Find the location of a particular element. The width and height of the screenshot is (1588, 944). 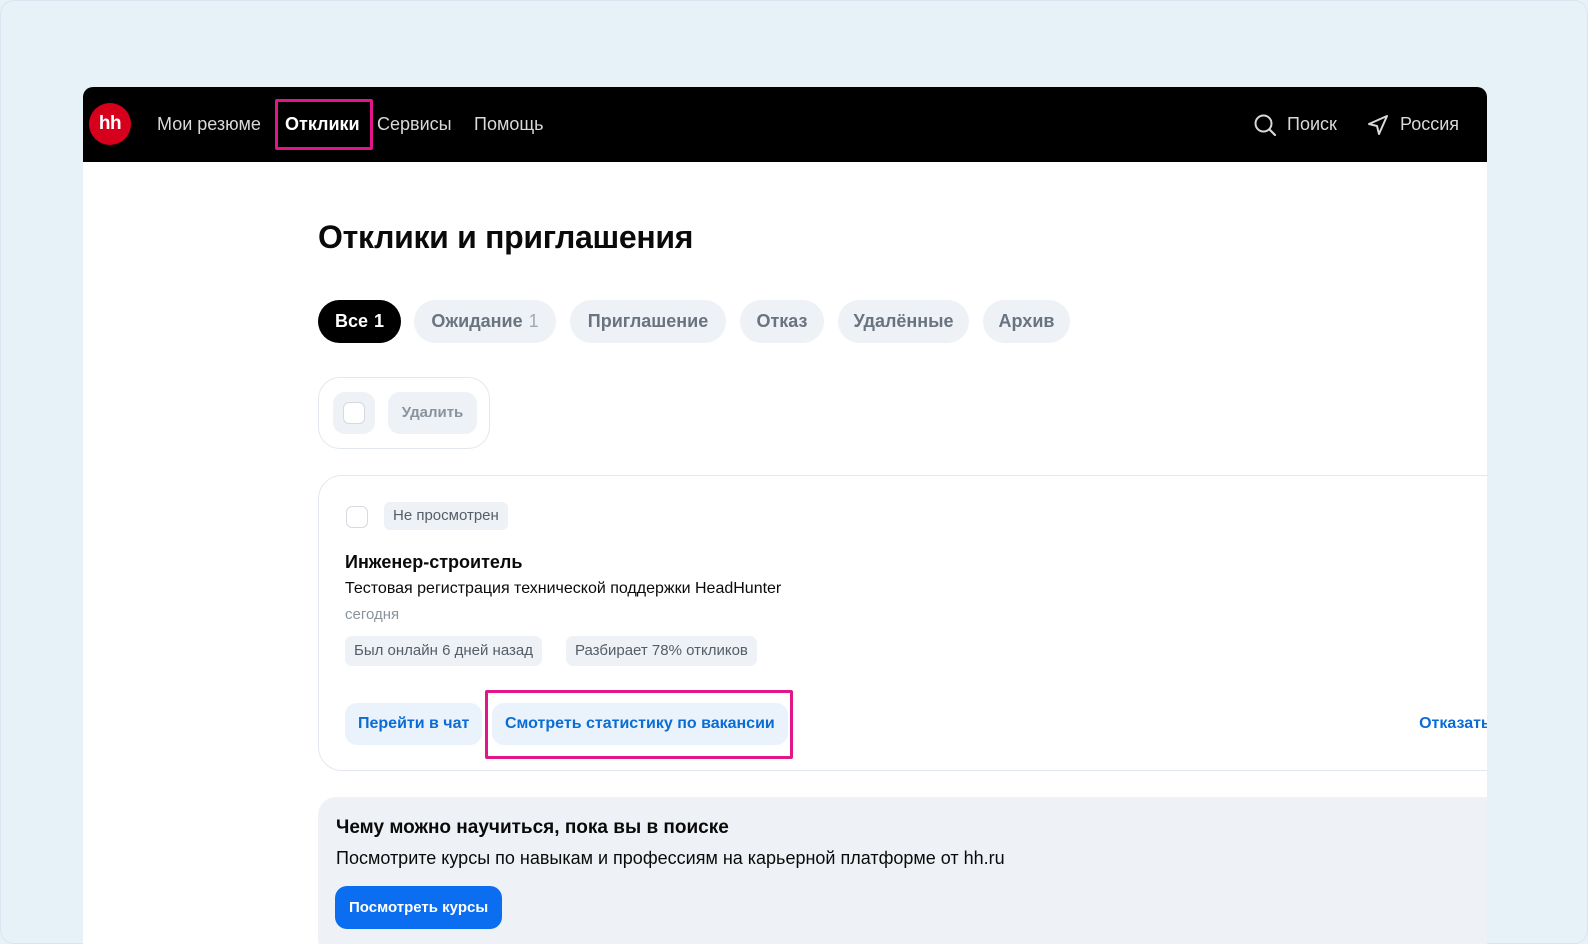

go-to-chat-button: Перейти в чат is located at coordinates (414, 724).